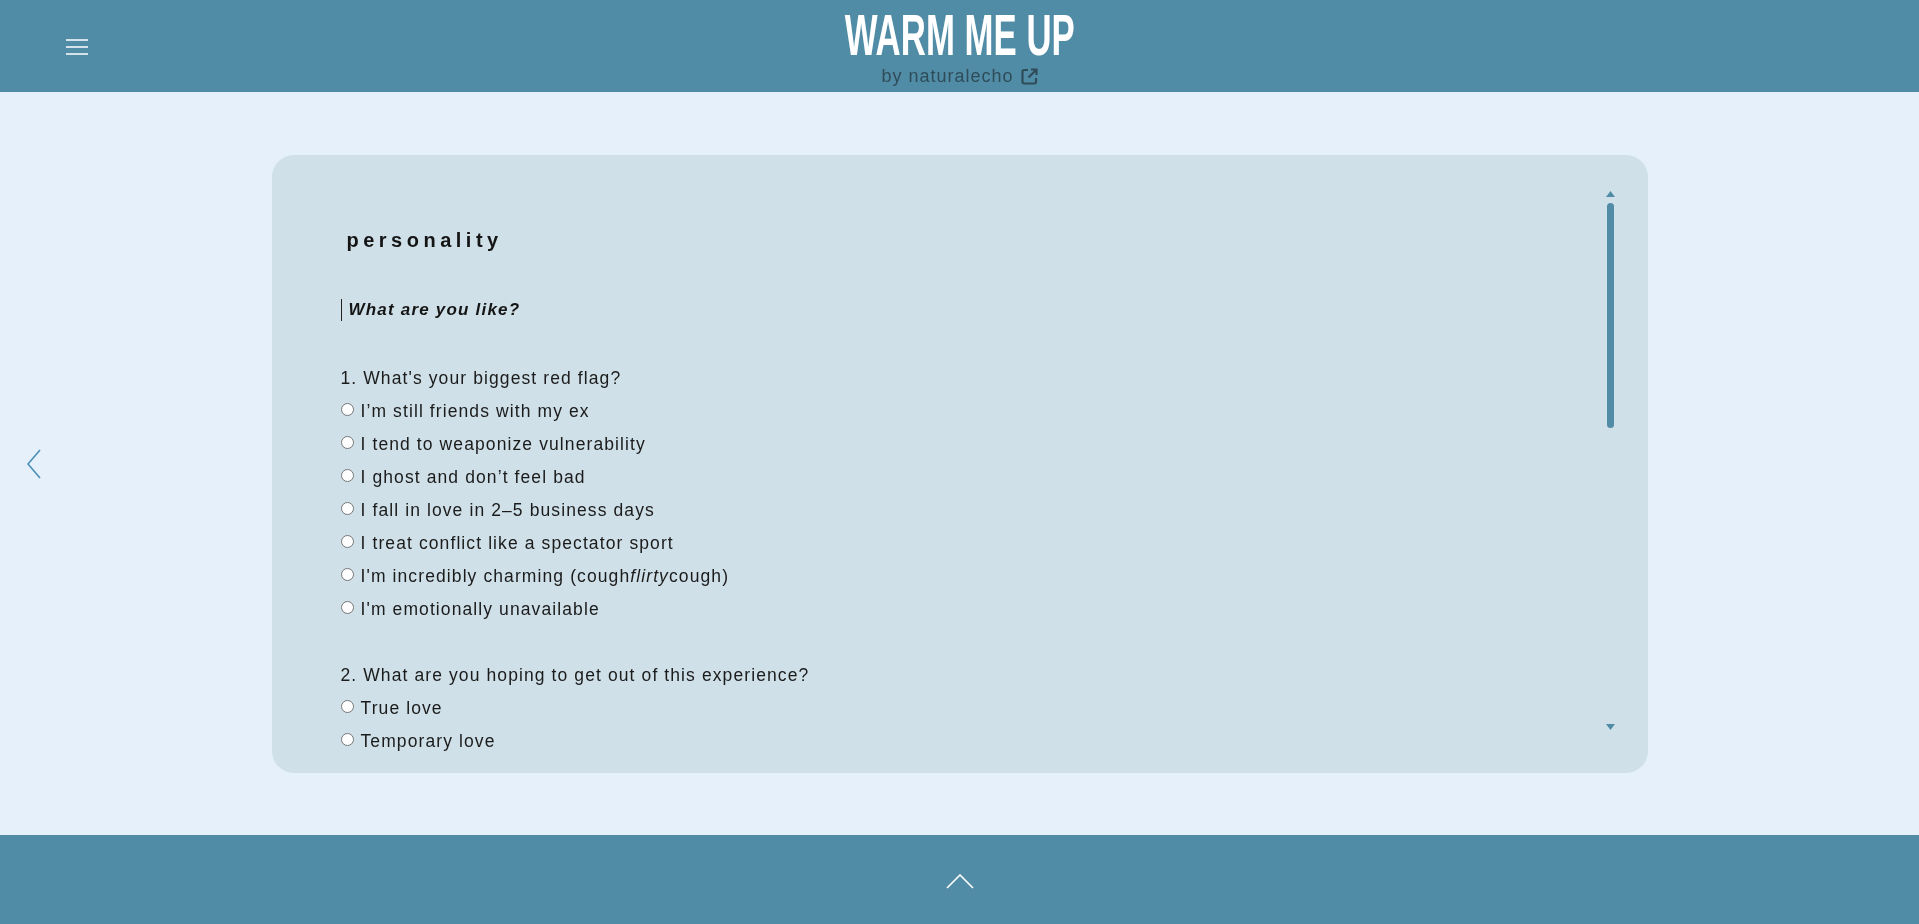  I want to click on site-title: WARM ME UP, so click(959, 35).